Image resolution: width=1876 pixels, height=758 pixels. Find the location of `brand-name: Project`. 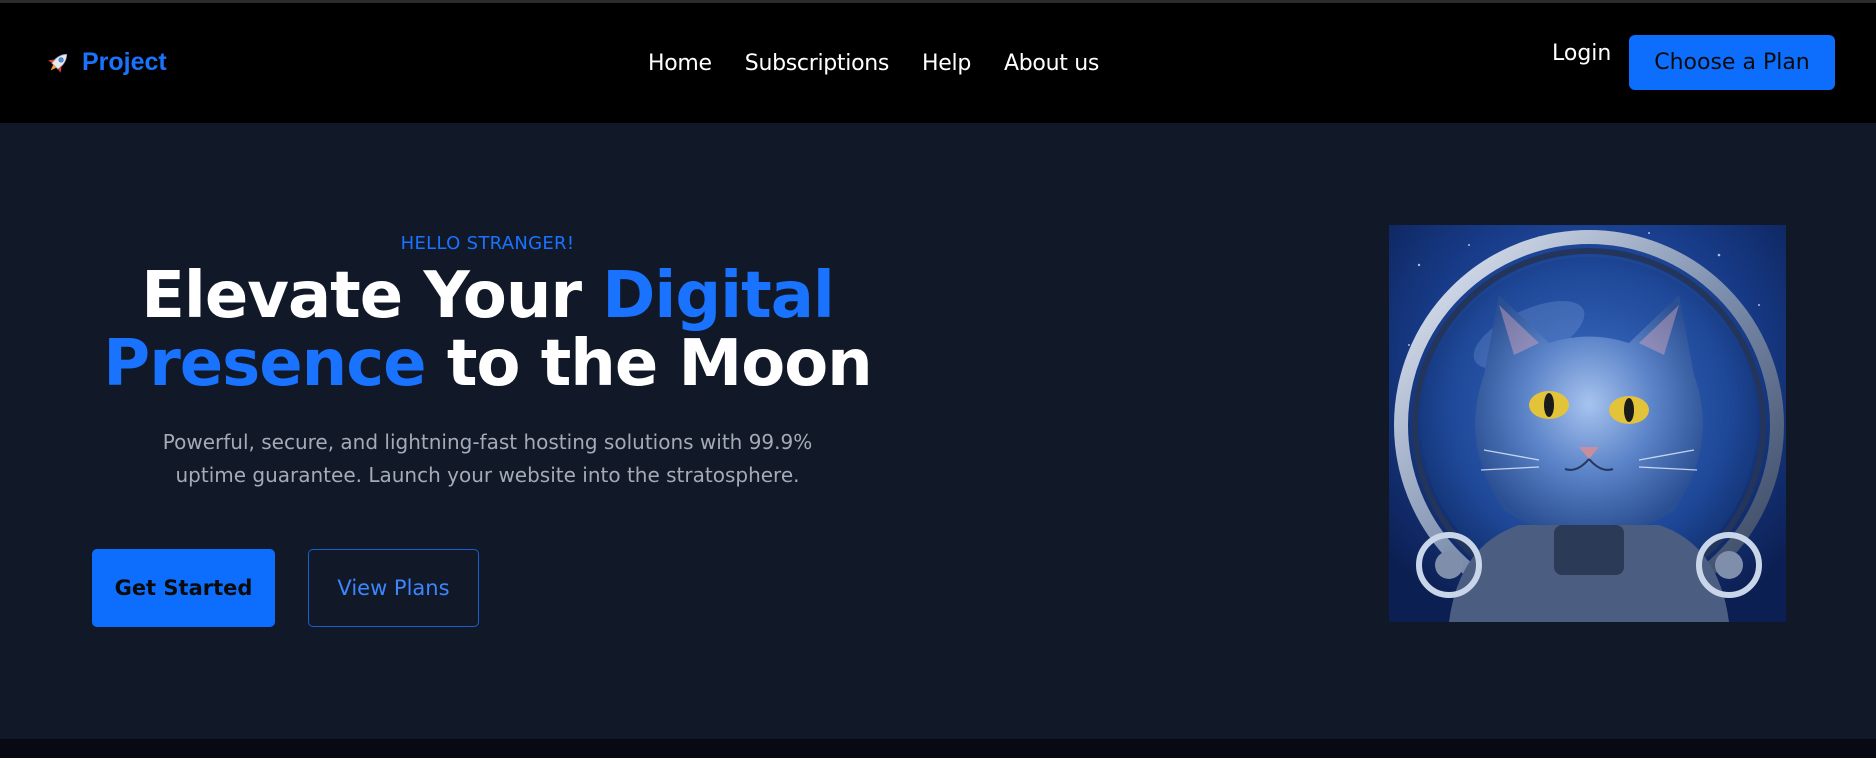

brand-name: Project is located at coordinates (124, 62).